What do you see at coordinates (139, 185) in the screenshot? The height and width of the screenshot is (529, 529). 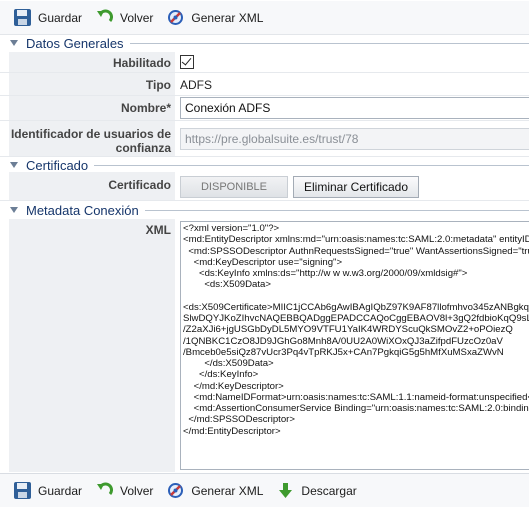 I see `certificate-label: Certificado` at bounding box center [139, 185].